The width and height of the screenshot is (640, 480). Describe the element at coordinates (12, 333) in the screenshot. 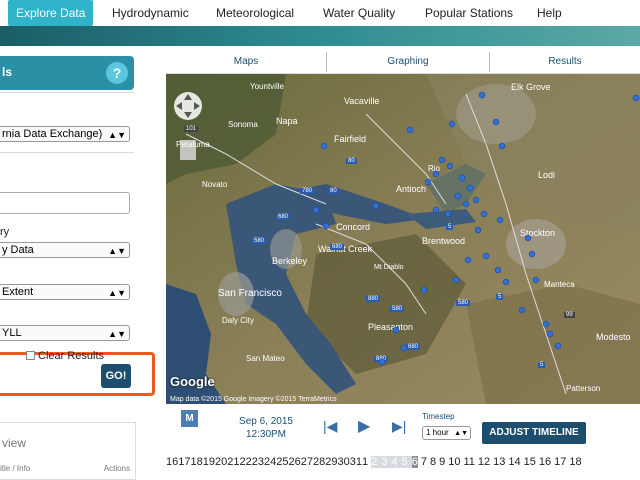

I see `variable-select-value: YLL` at that location.